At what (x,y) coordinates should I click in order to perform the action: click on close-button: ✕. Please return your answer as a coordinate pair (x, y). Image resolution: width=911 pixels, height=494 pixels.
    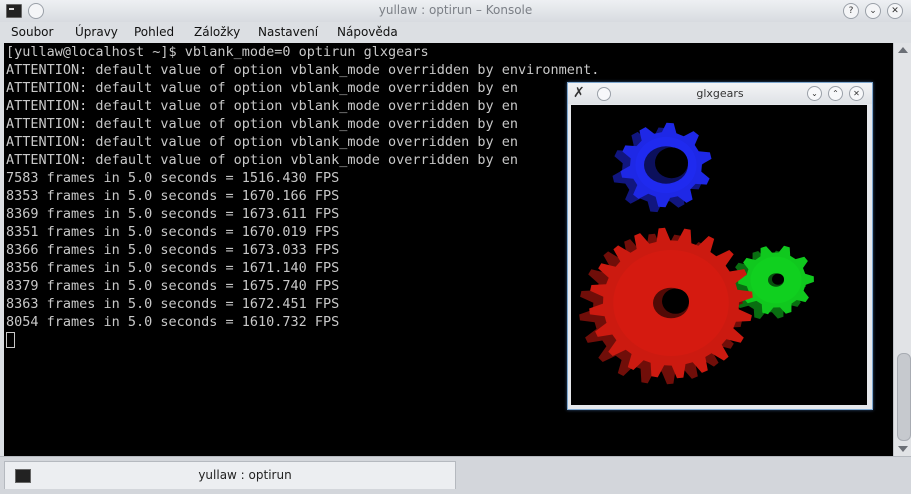
    Looking at the image, I should click on (895, 11).